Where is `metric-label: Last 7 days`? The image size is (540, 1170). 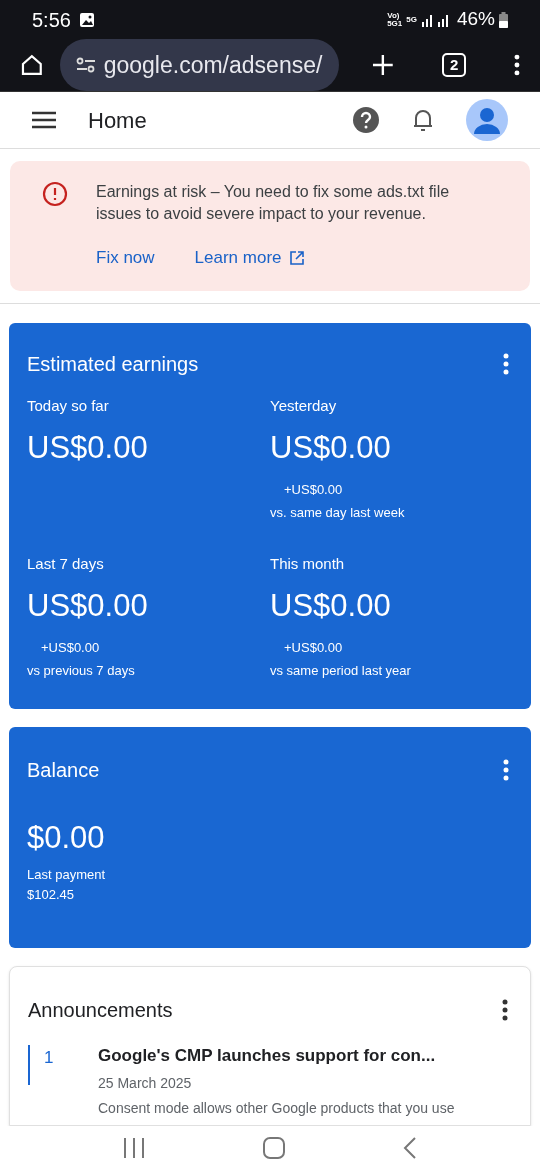
metric-label: Last 7 days is located at coordinates (66, 563).